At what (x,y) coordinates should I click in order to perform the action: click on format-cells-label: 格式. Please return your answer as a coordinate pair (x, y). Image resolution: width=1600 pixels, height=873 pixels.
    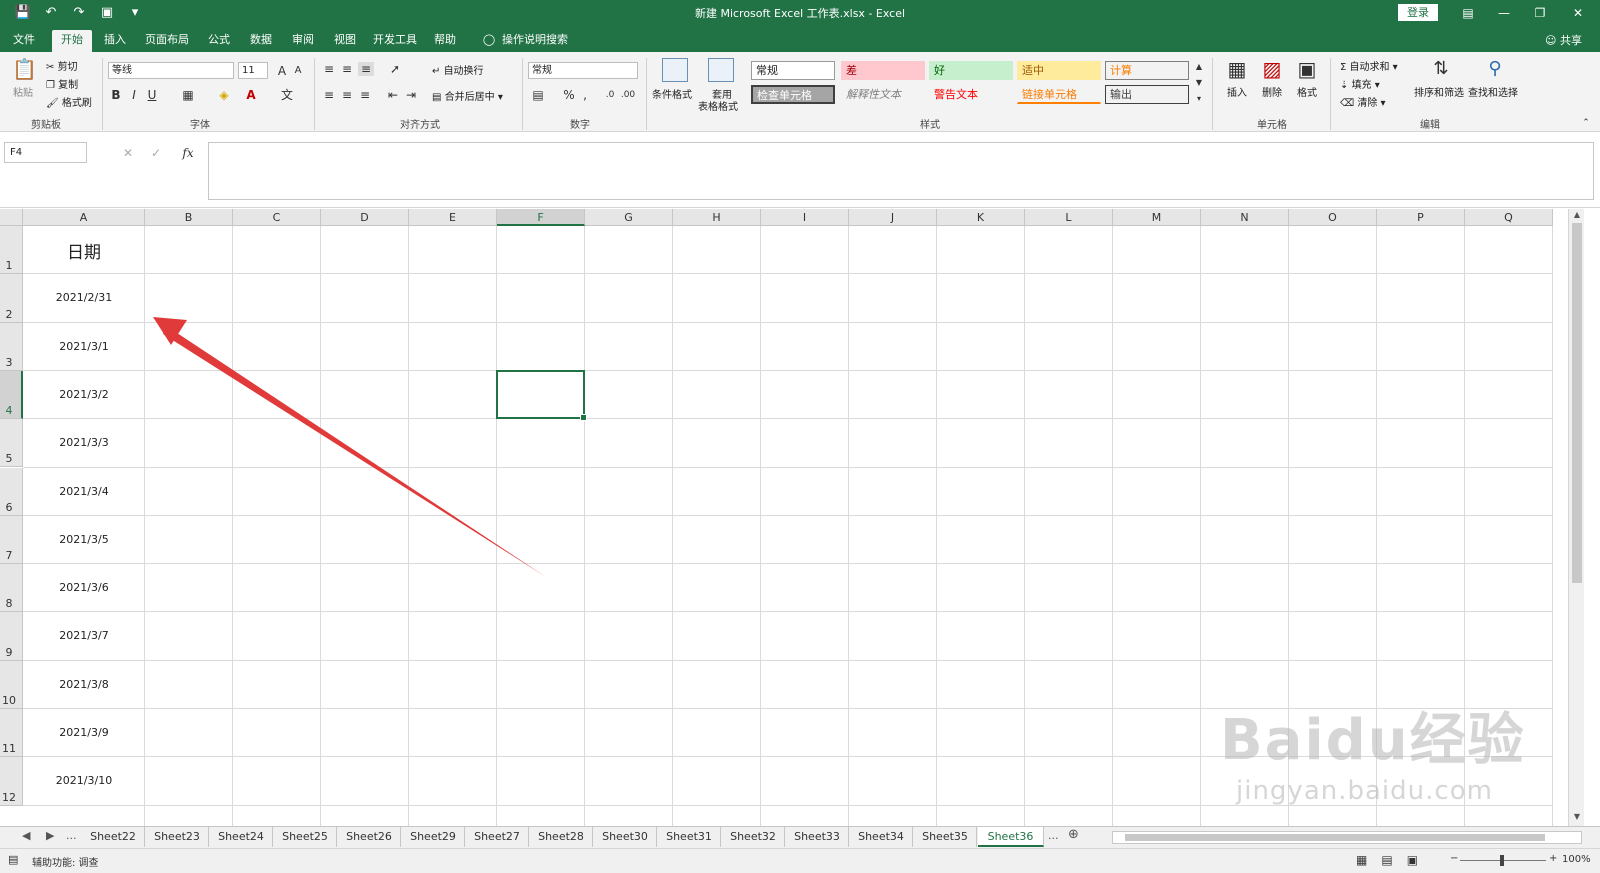
    Looking at the image, I should click on (1307, 91).